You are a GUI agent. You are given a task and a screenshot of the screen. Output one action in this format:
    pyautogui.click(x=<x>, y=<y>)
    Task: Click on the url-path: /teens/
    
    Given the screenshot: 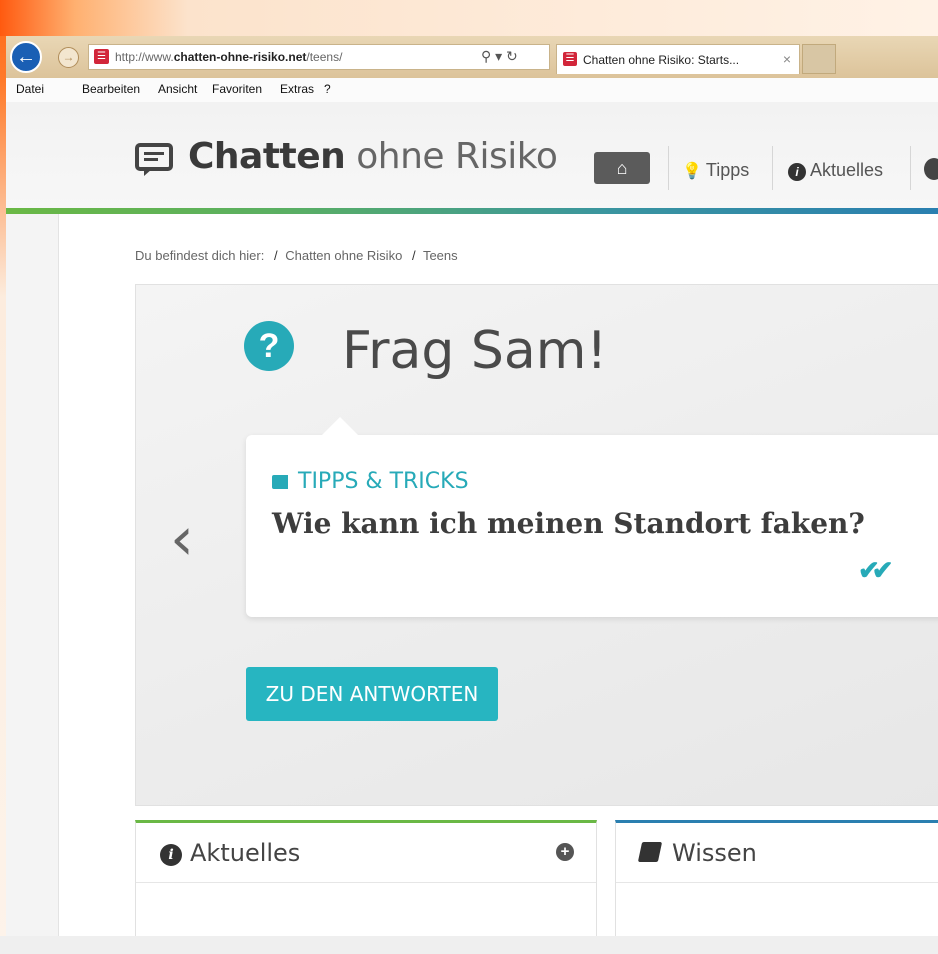 What is the action you would take?
    pyautogui.click(x=324, y=57)
    